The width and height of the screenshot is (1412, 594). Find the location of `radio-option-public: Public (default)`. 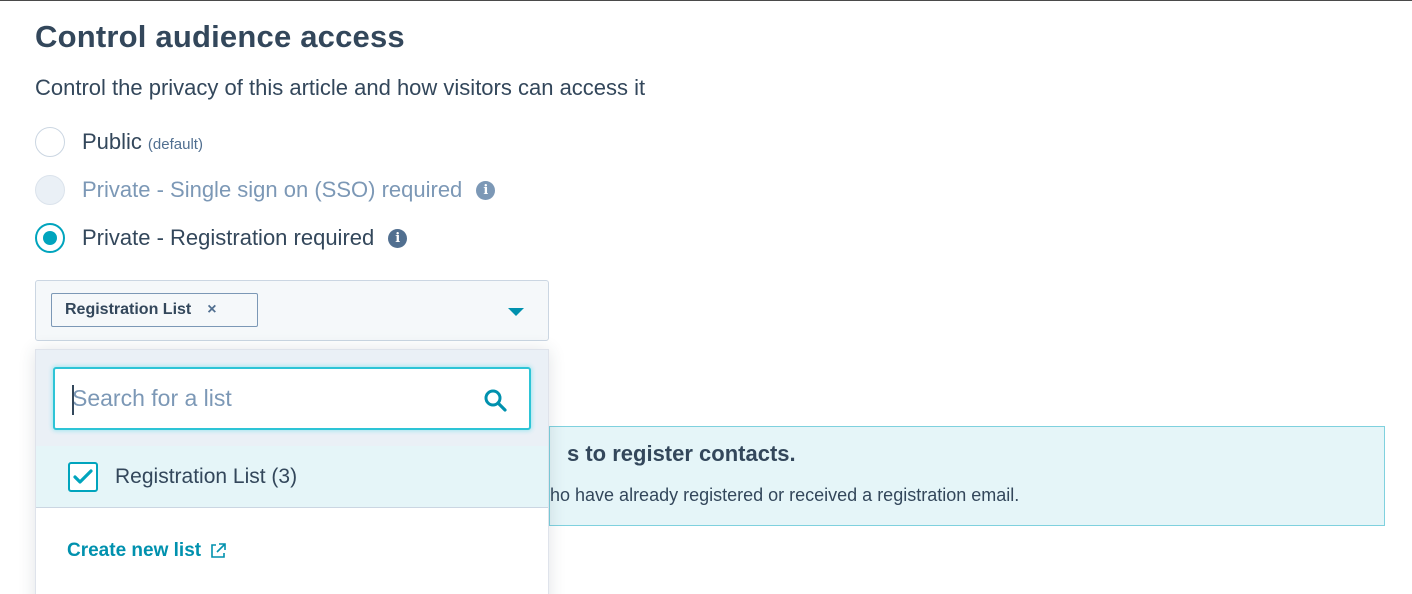

radio-option-public: Public (default) is located at coordinates (119, 142).